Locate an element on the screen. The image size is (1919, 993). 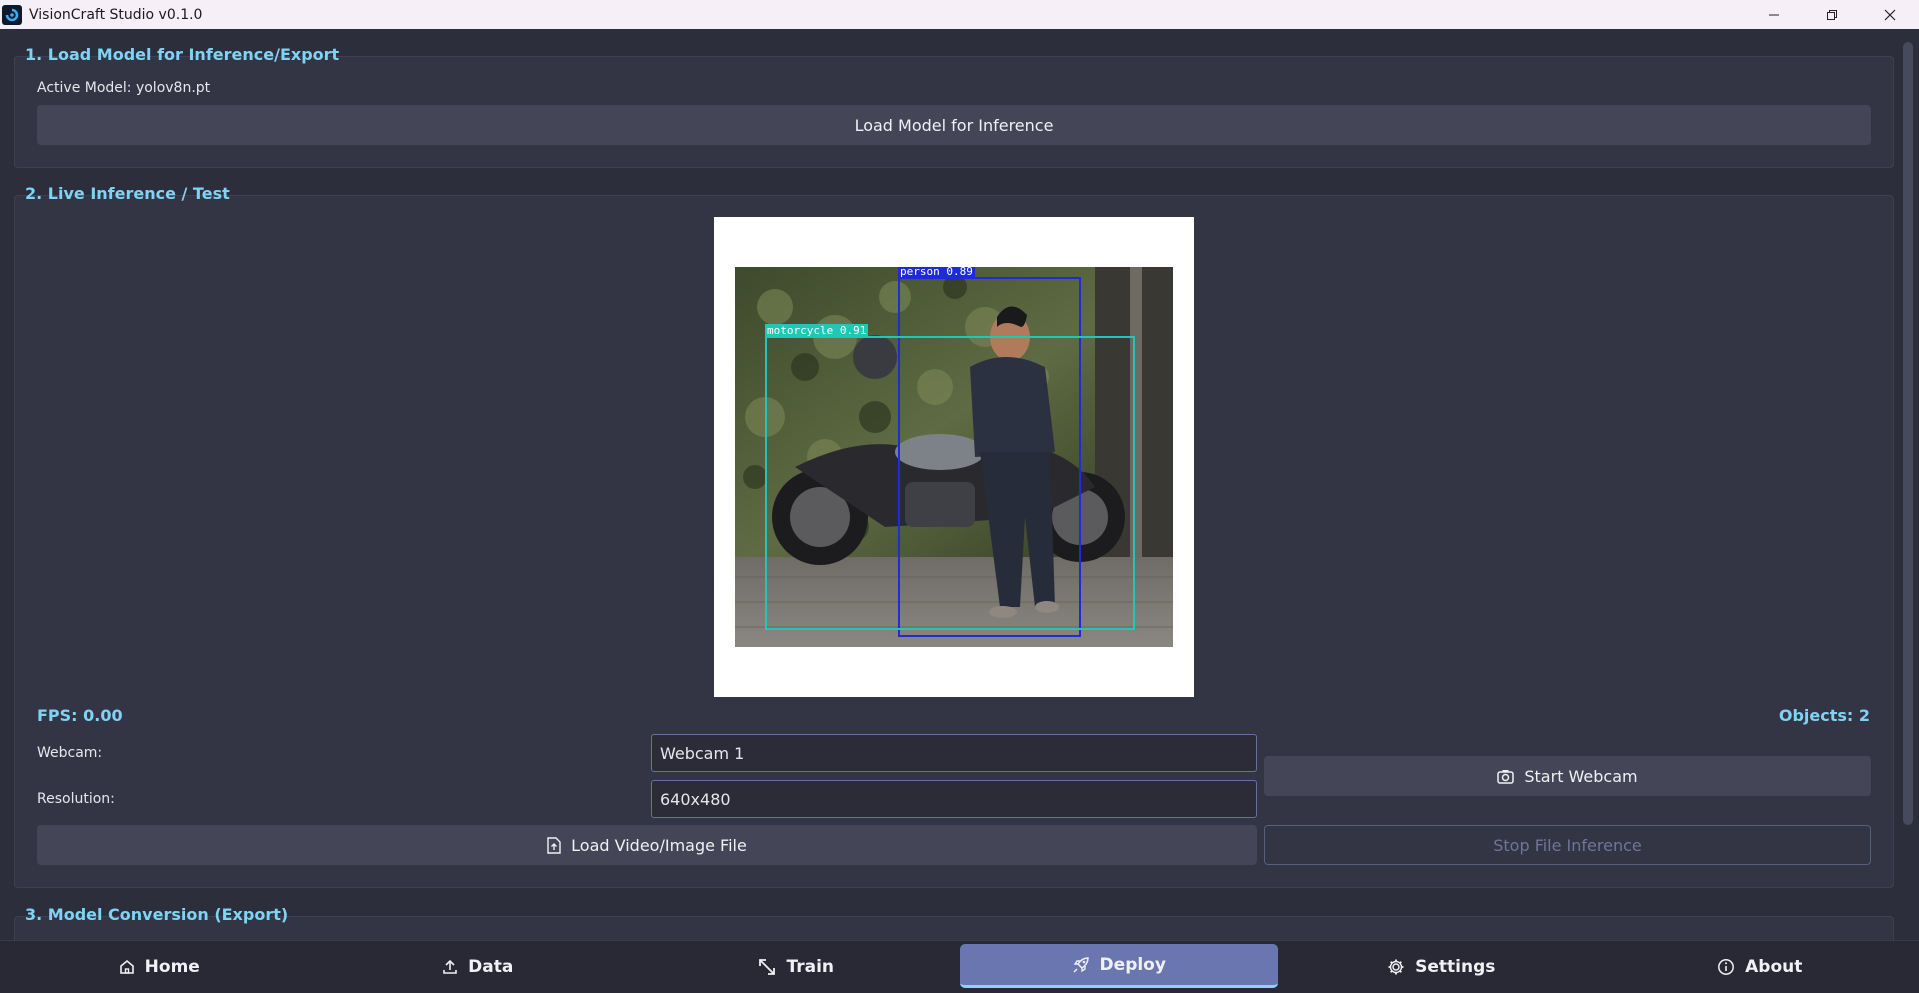
expand-icon is located at coordinates (767, 967).